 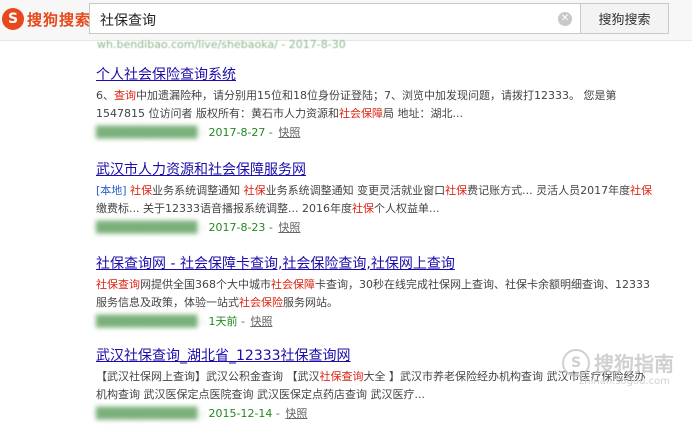 What do you see at coordinates (240, 413) in the screenshot?
I see `result-date: 2015-12-14` at bounding box center [240, 413].